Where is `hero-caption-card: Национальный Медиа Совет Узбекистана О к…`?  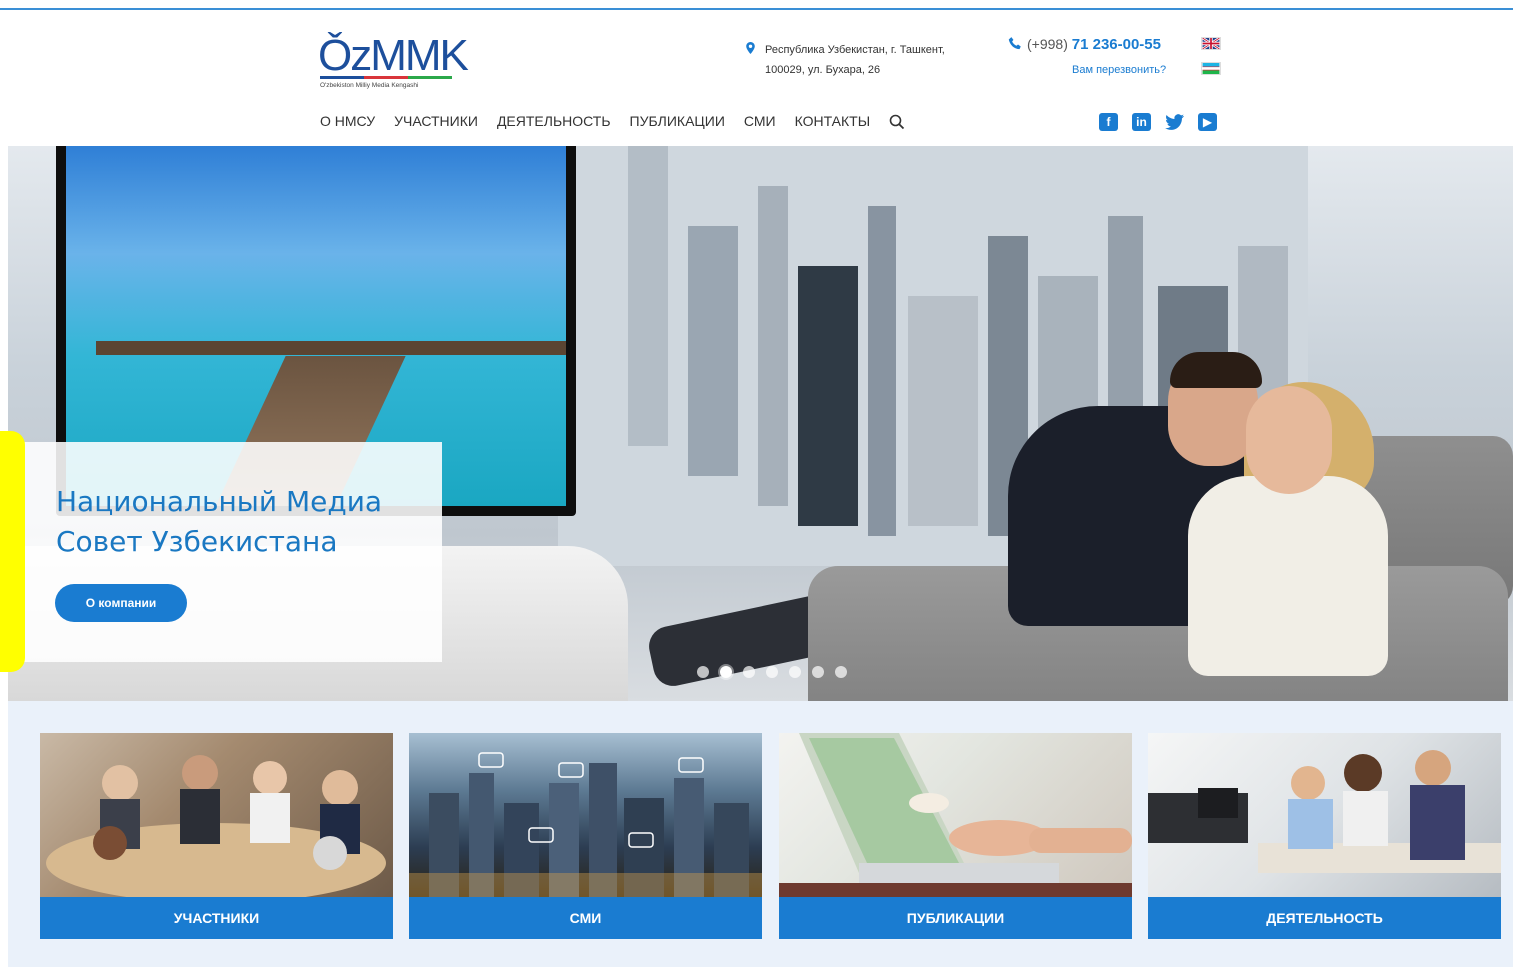
hero-caption-card: Национальный Медиа Совет Узбекистана О к… is located at coordinates (225, 552).